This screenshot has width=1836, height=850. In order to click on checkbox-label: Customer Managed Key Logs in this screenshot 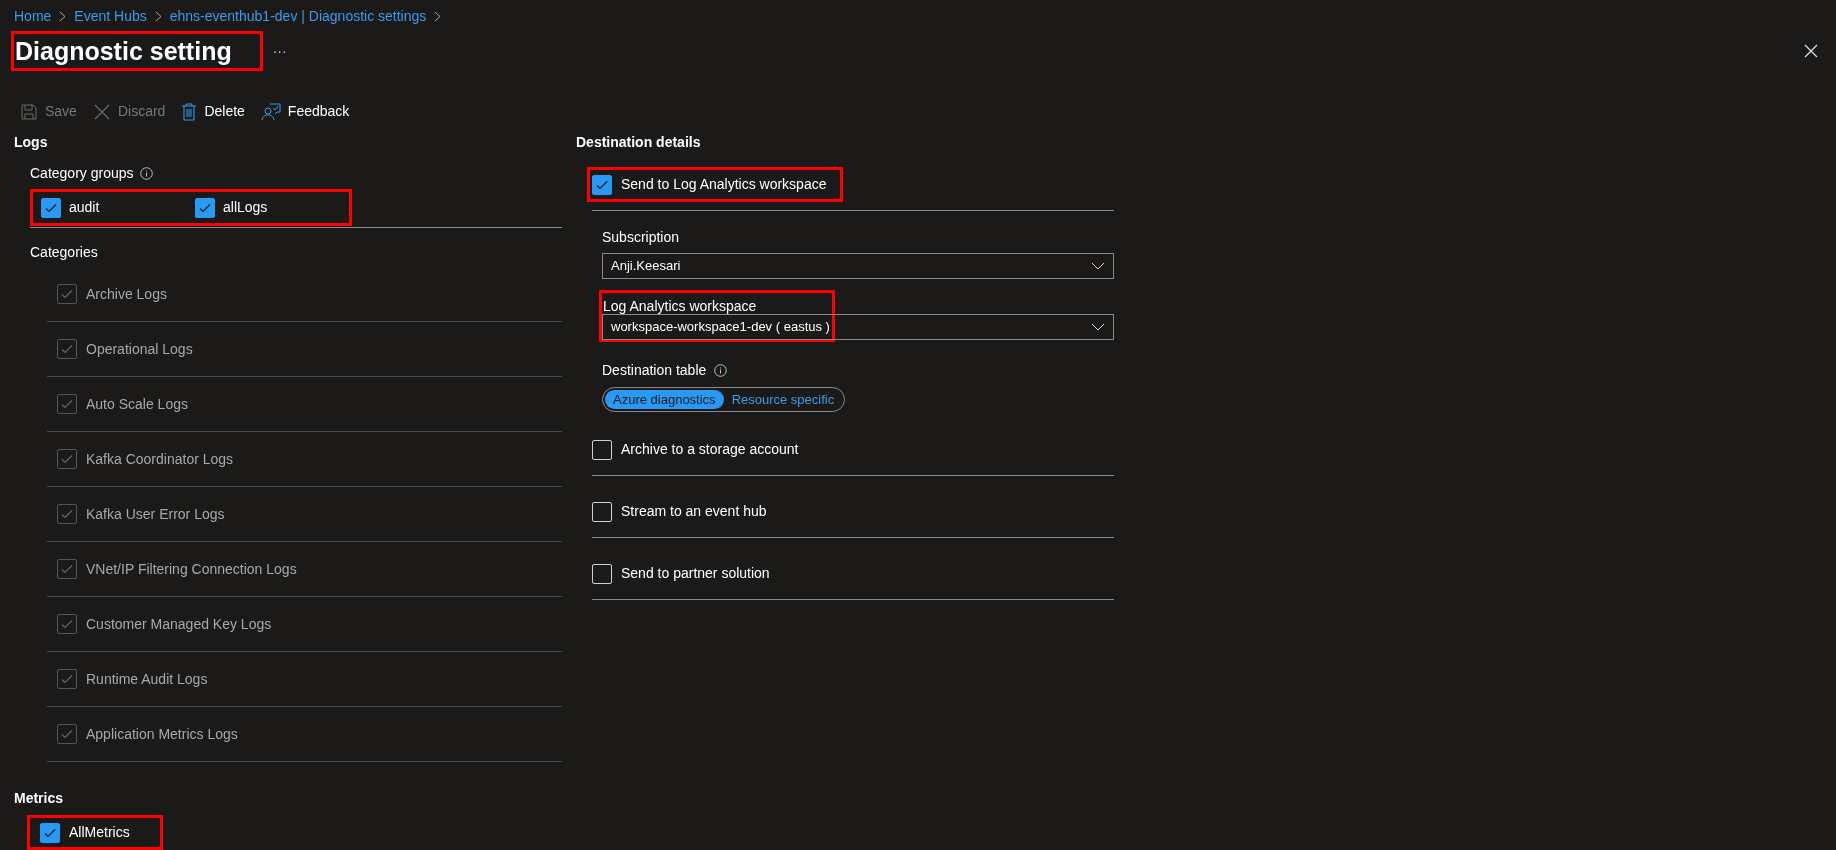, I will do `click(179, 624)`.